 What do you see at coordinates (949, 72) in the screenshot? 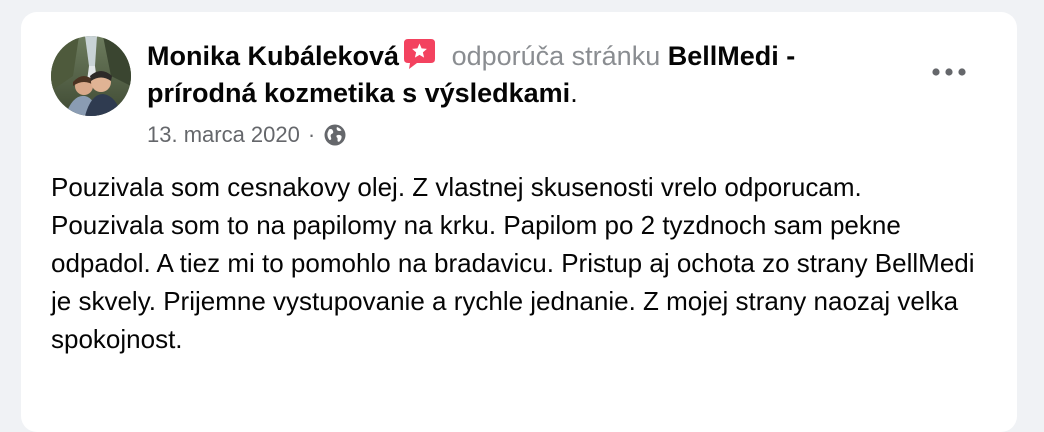
I see `more-options-icon` at bounding box center [949, 72].